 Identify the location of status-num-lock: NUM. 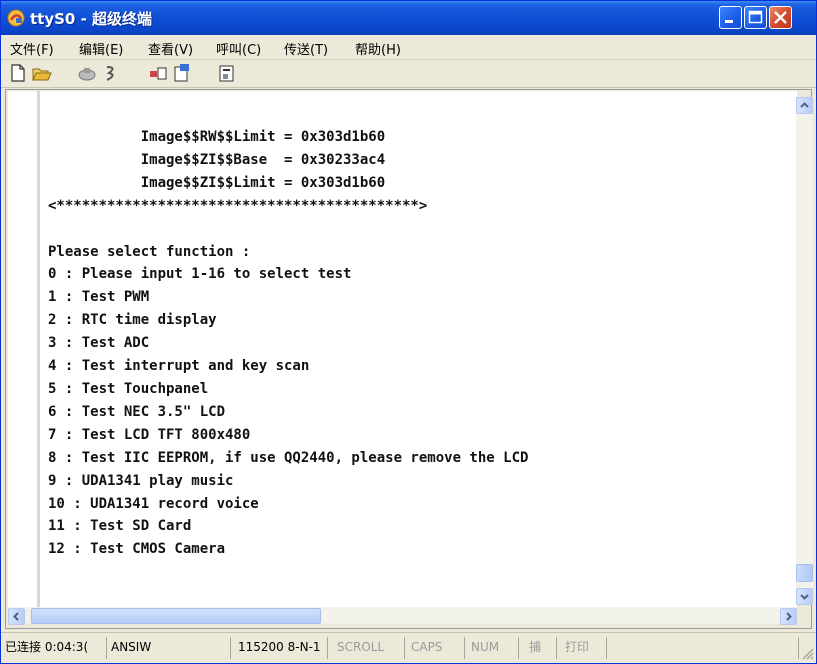
(495, 648).